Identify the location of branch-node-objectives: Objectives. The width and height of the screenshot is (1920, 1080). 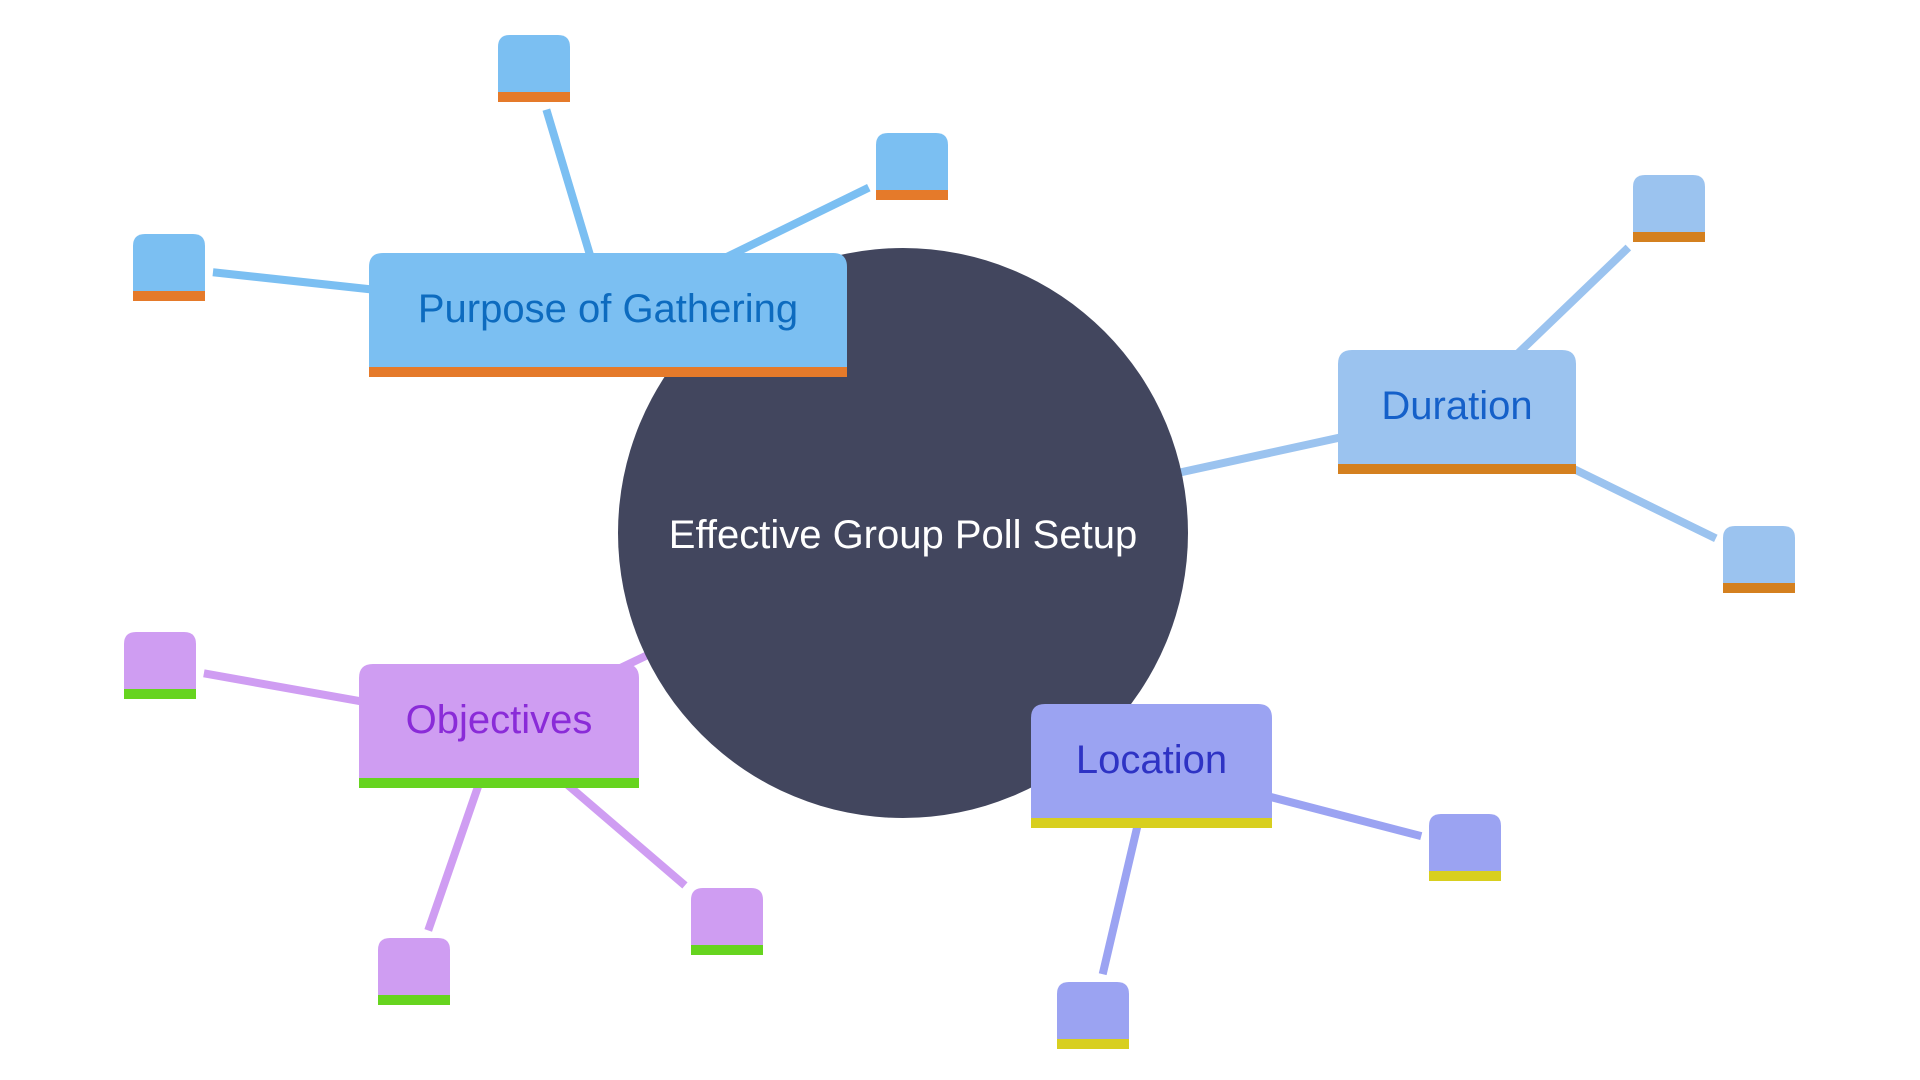
(499, 726).